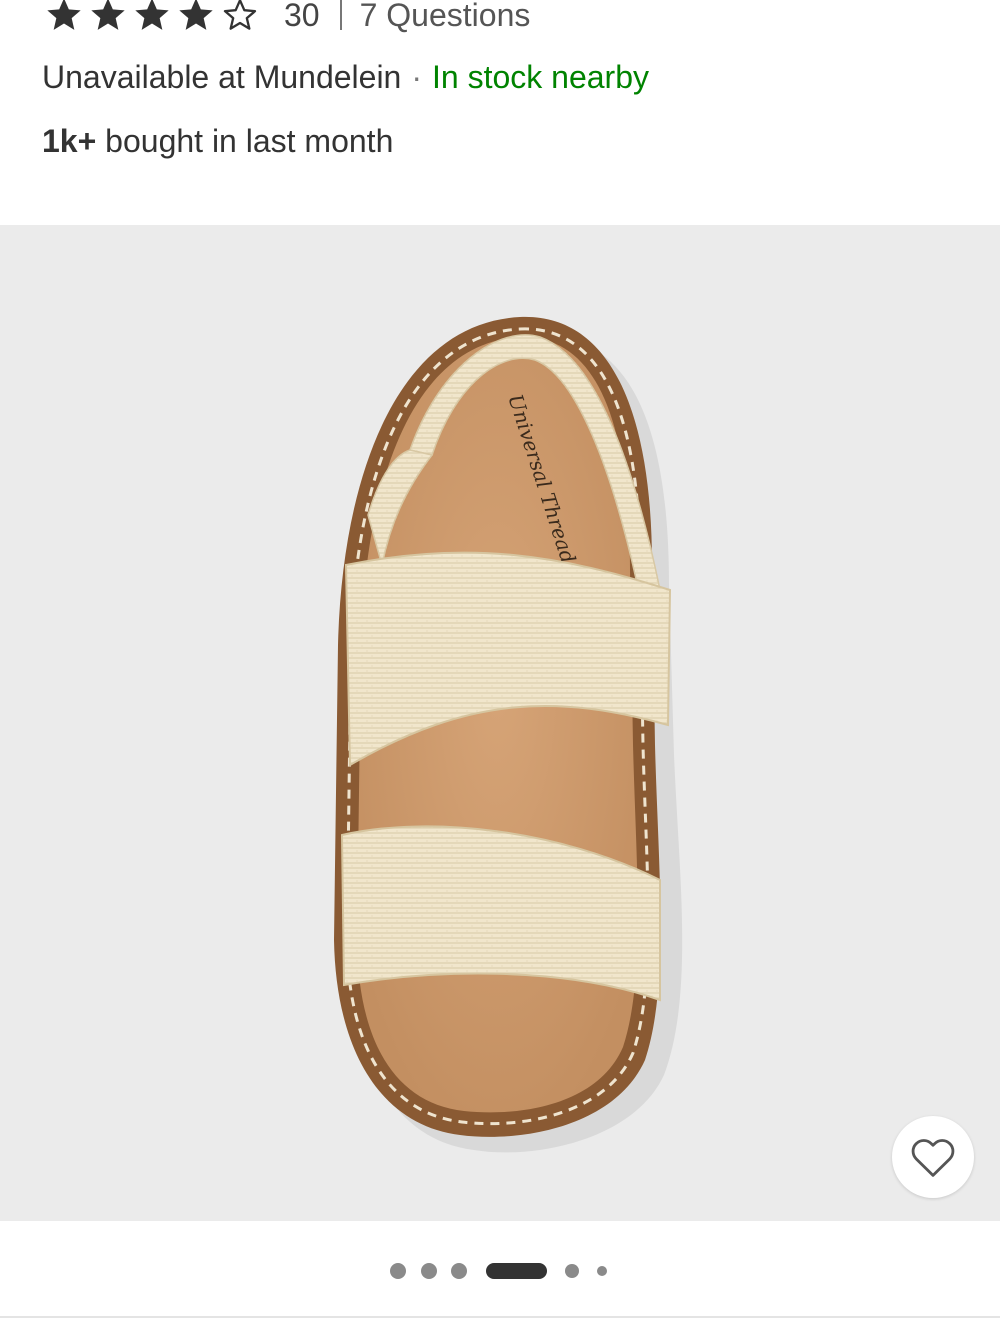  What do you see at coordinates (540, 77) in the screenshot?
I see `in-stock-nearby-link: In stock nearby` at bounding box center [540, 77].